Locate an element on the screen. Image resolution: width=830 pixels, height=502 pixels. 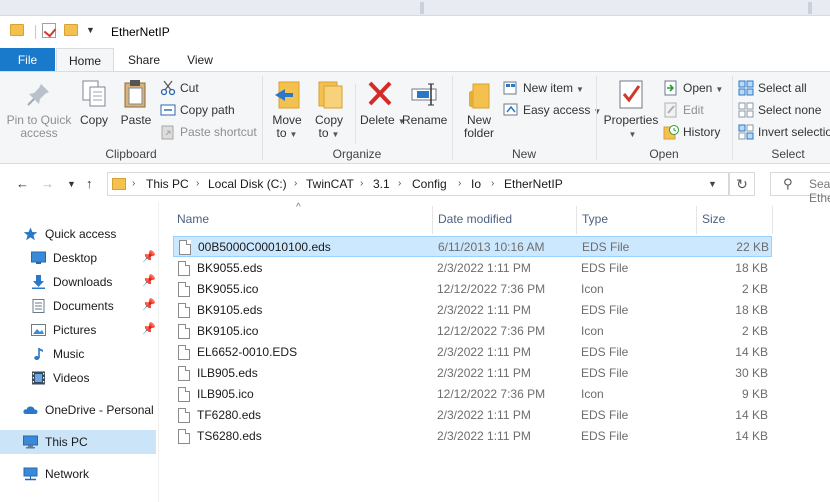
paste-button: Paste is located at coordinates (136, 102).